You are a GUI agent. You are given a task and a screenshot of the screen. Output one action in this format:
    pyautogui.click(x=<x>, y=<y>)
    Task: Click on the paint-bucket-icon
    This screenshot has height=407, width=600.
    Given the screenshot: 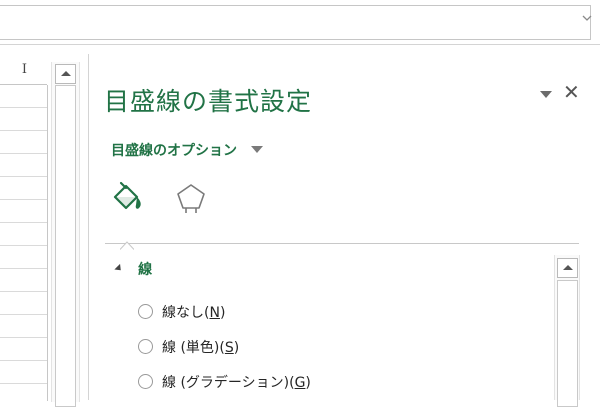 What is the action you would take?
    pyautogui.click(x=127, y=200)
    